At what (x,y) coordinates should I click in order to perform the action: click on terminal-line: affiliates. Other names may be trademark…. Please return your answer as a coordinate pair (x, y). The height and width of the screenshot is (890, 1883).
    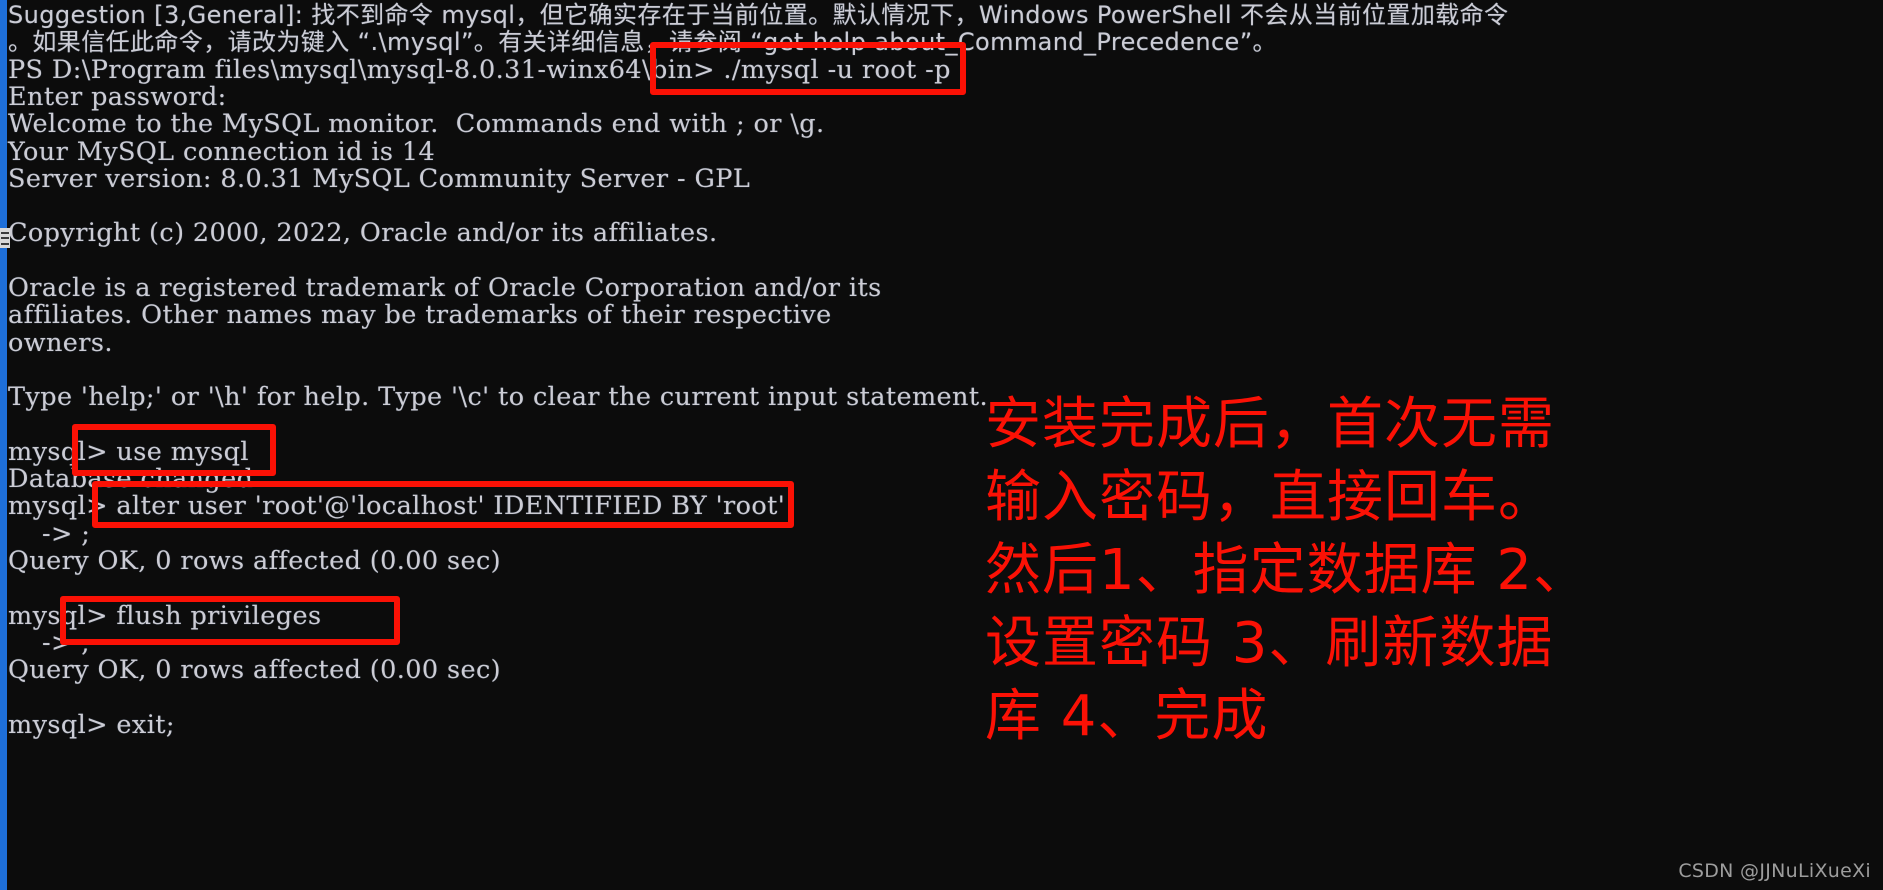
    Looking at the image, I should click on (420, 315).